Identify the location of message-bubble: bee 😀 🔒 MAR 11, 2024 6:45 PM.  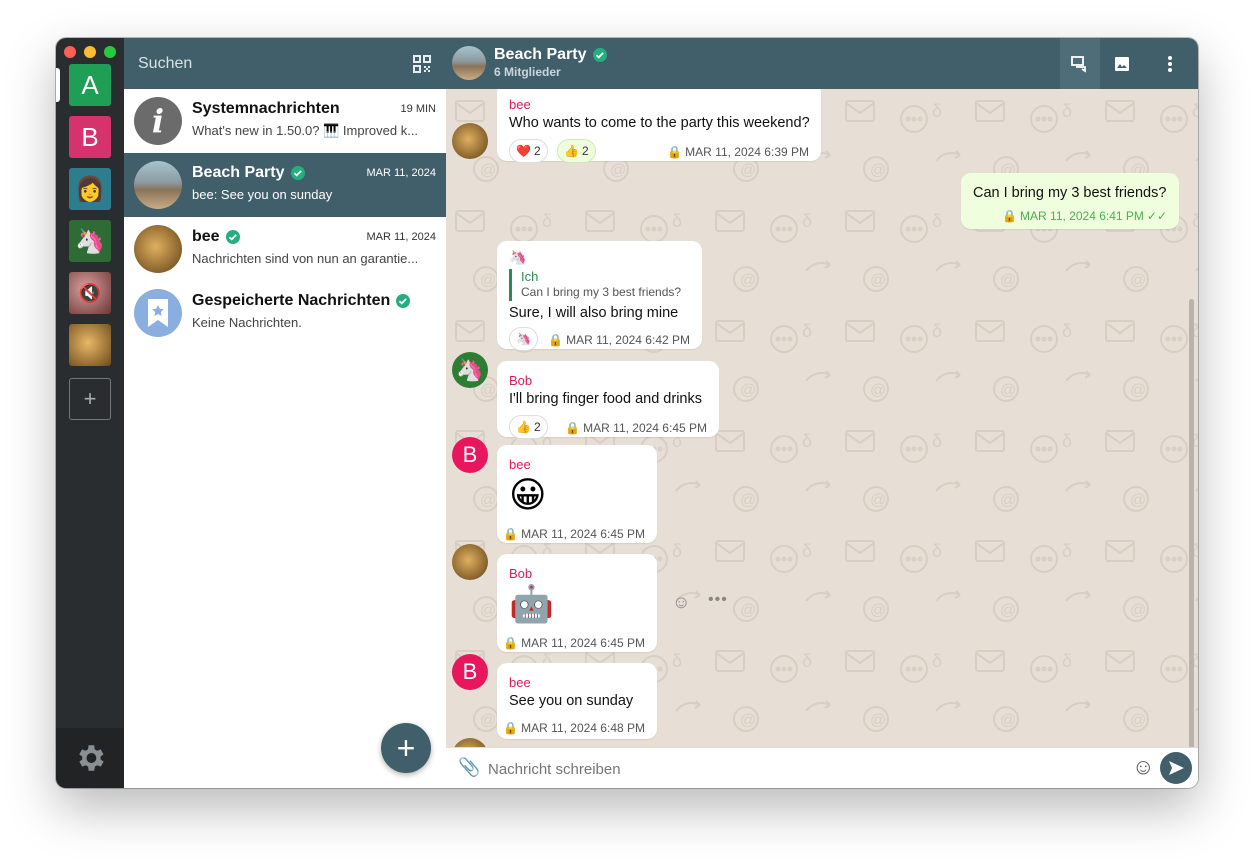
(577, 494).